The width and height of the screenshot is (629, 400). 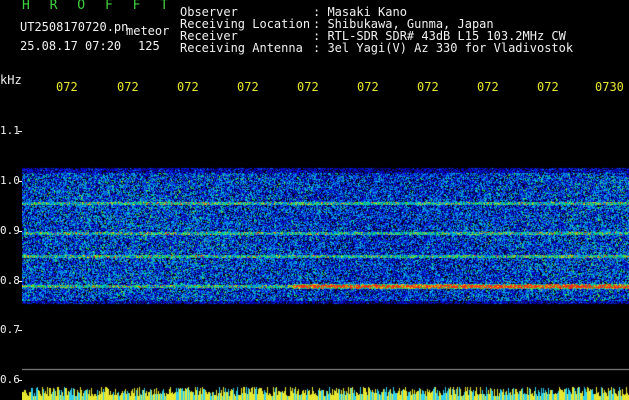 I want to click on mode-label: meteor, so click(x=148, y=31).